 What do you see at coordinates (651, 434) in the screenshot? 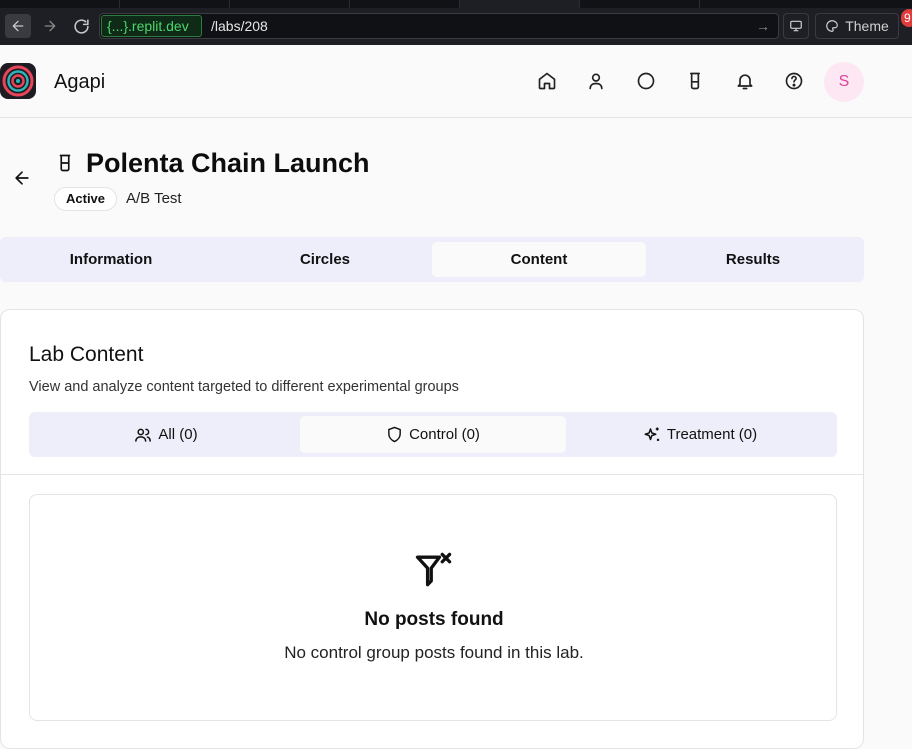
I see `sparkles-icon` at bounding box center [651, 434].